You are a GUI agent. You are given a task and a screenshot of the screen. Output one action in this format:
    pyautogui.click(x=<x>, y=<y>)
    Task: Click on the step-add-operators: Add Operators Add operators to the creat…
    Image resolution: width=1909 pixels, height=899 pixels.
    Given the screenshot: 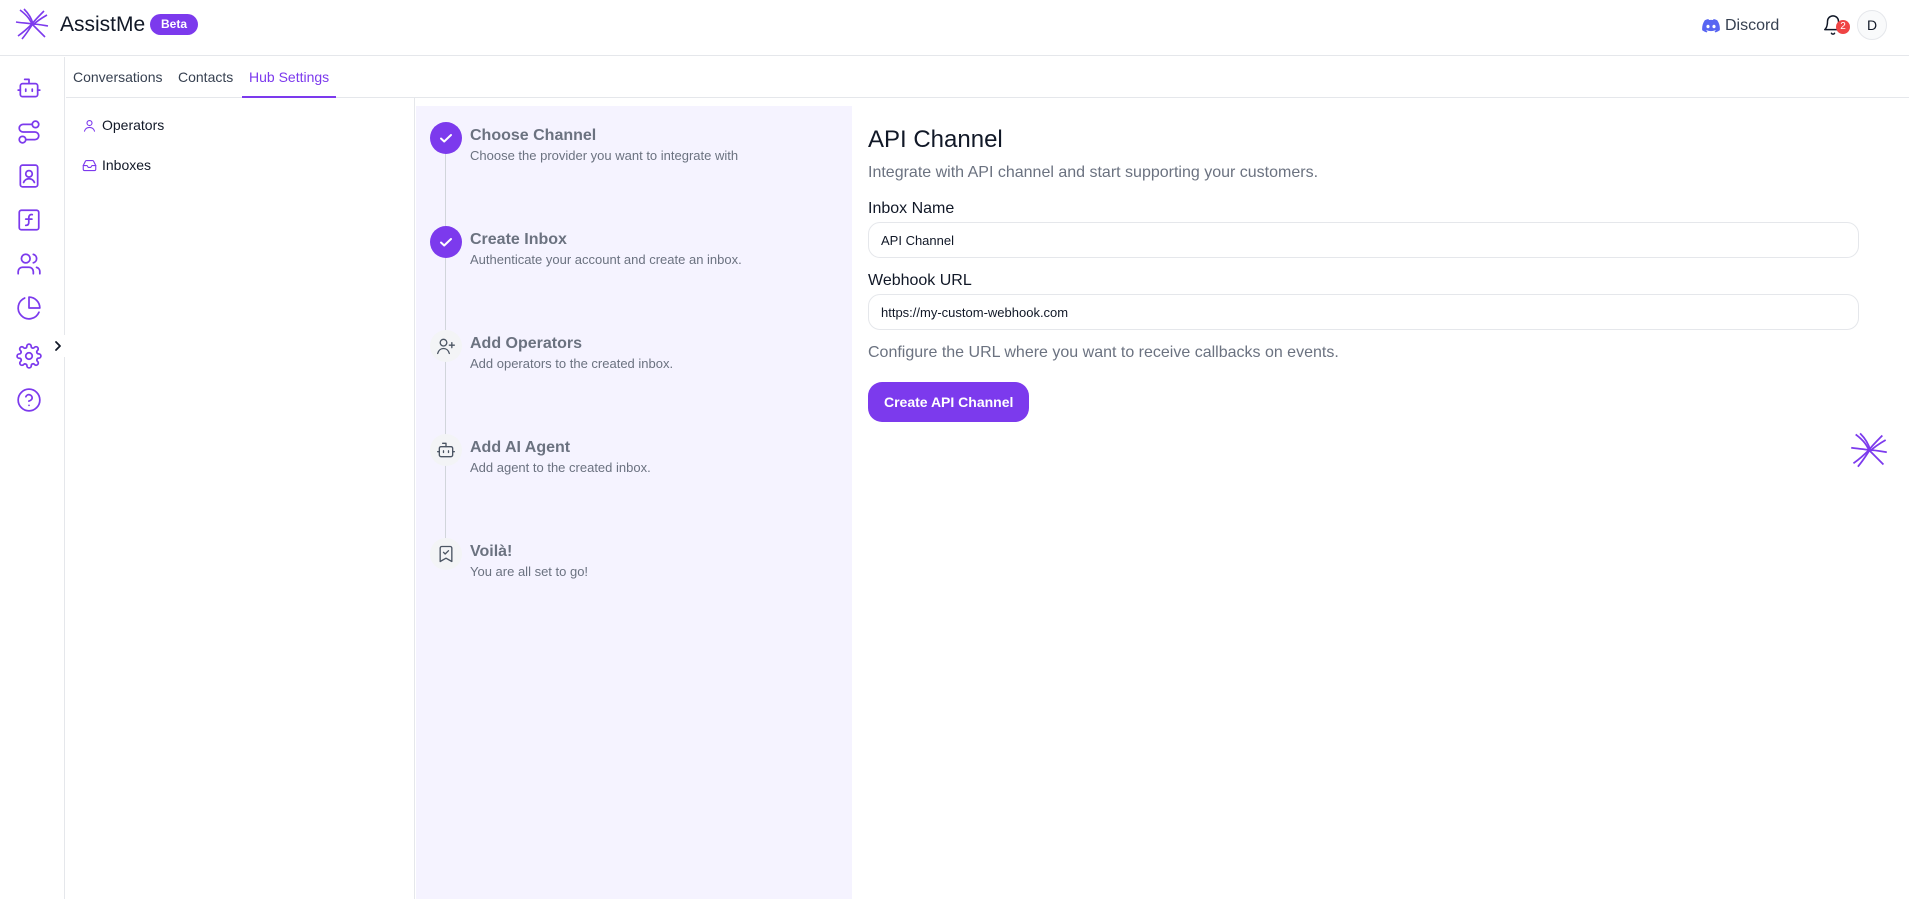 What is the action you would take?
    pyautogui.click(x=640, y=360)
    